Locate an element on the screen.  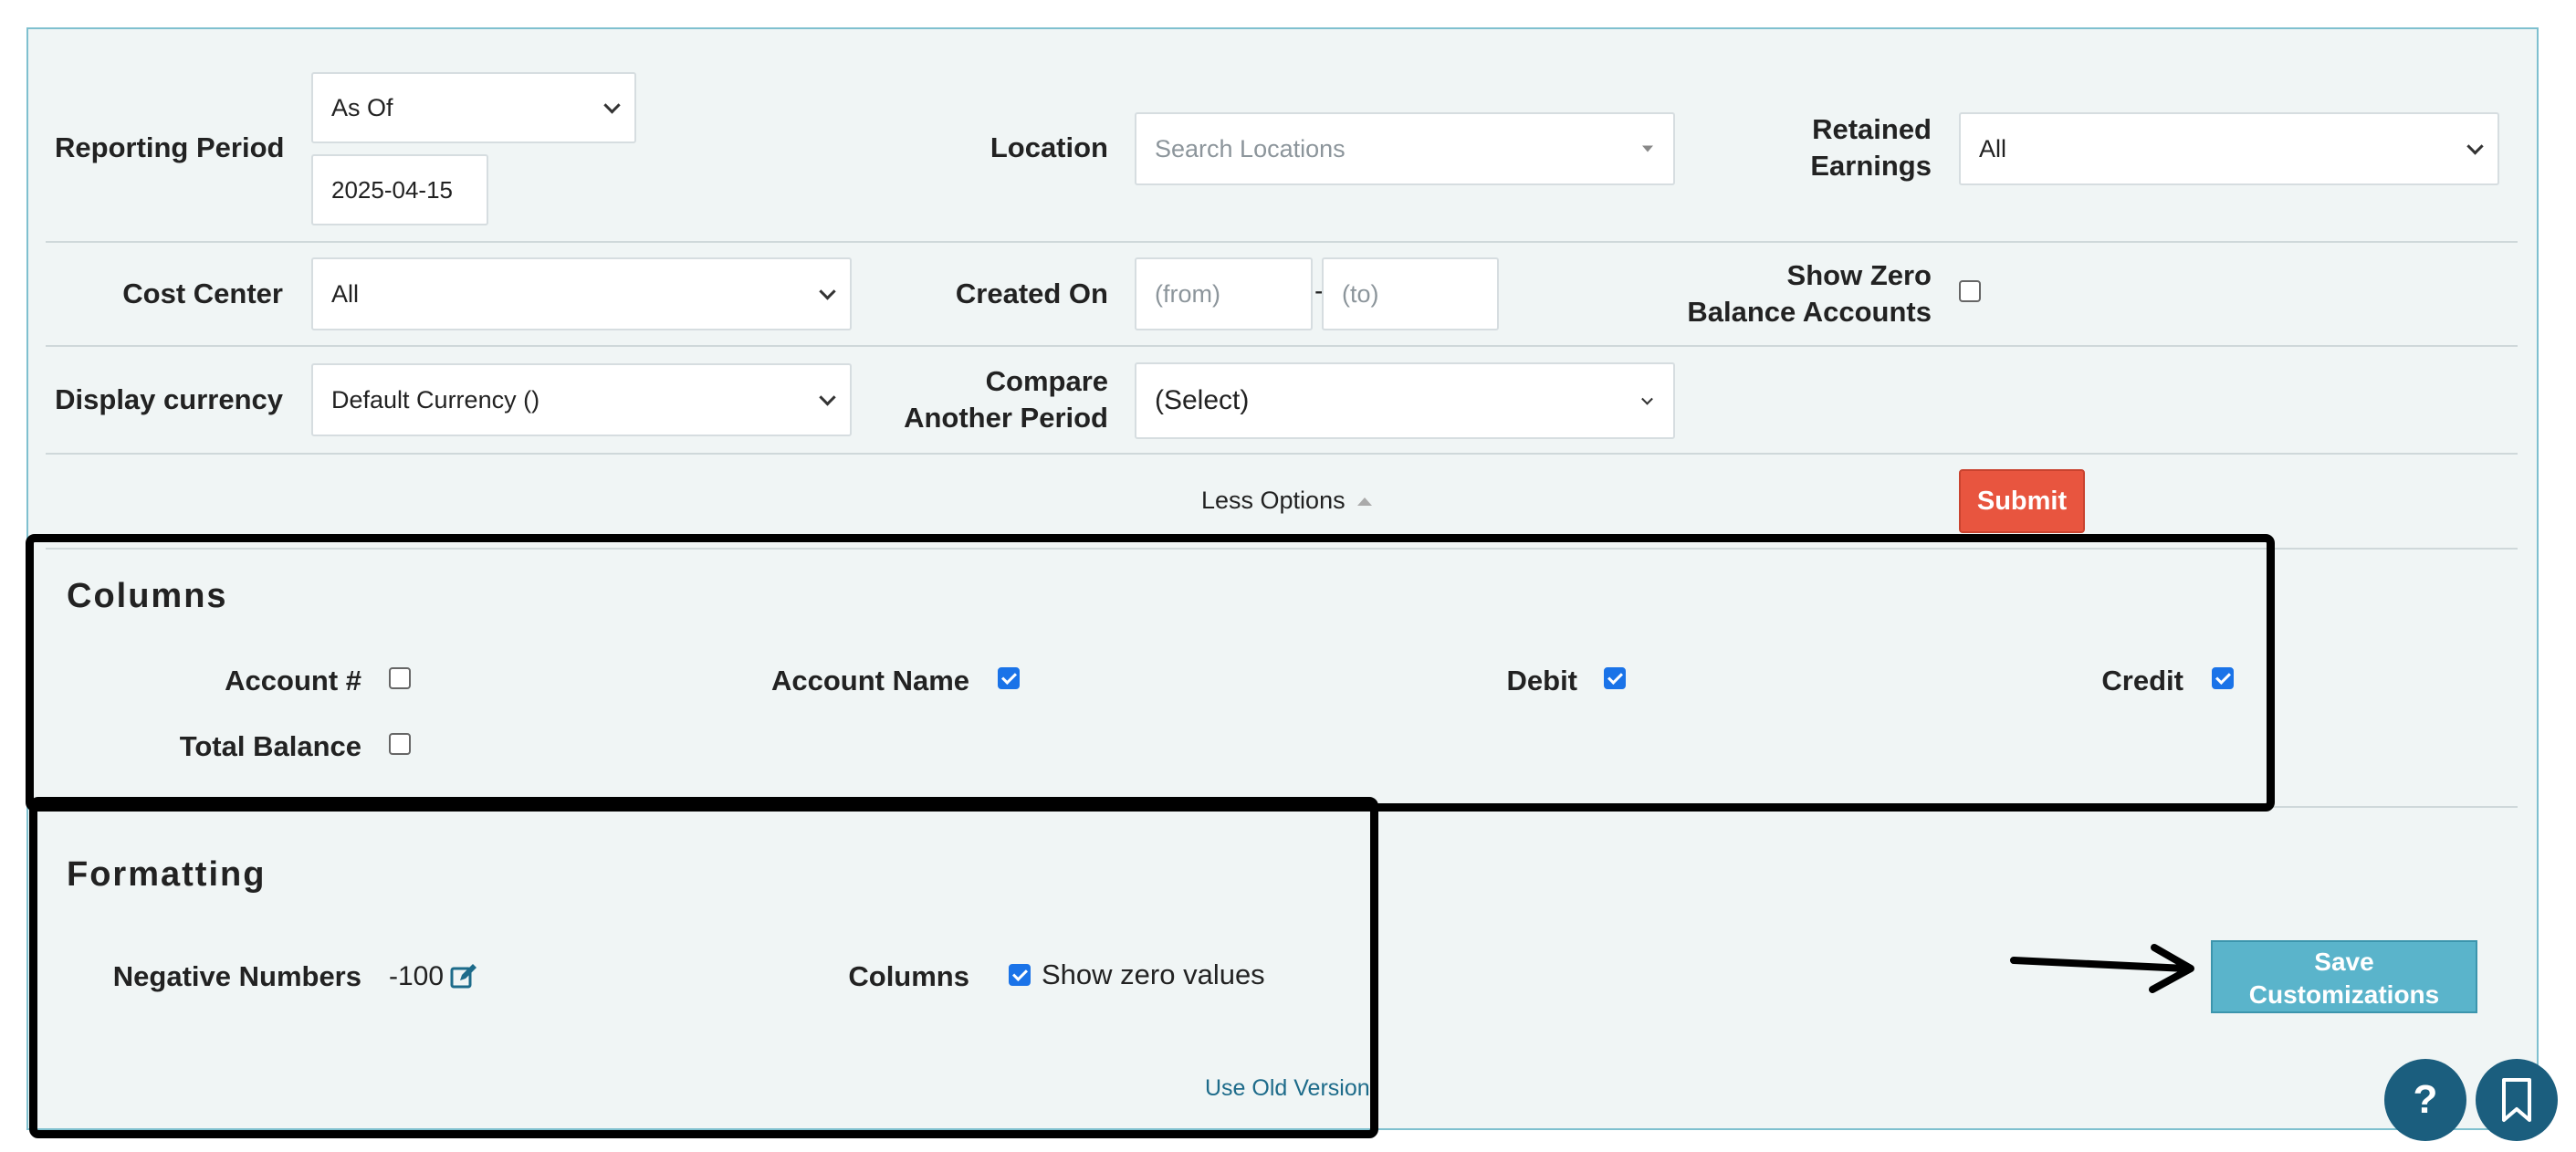
compare-period-label-line1: Compare is located at coordinates (1046, 381).